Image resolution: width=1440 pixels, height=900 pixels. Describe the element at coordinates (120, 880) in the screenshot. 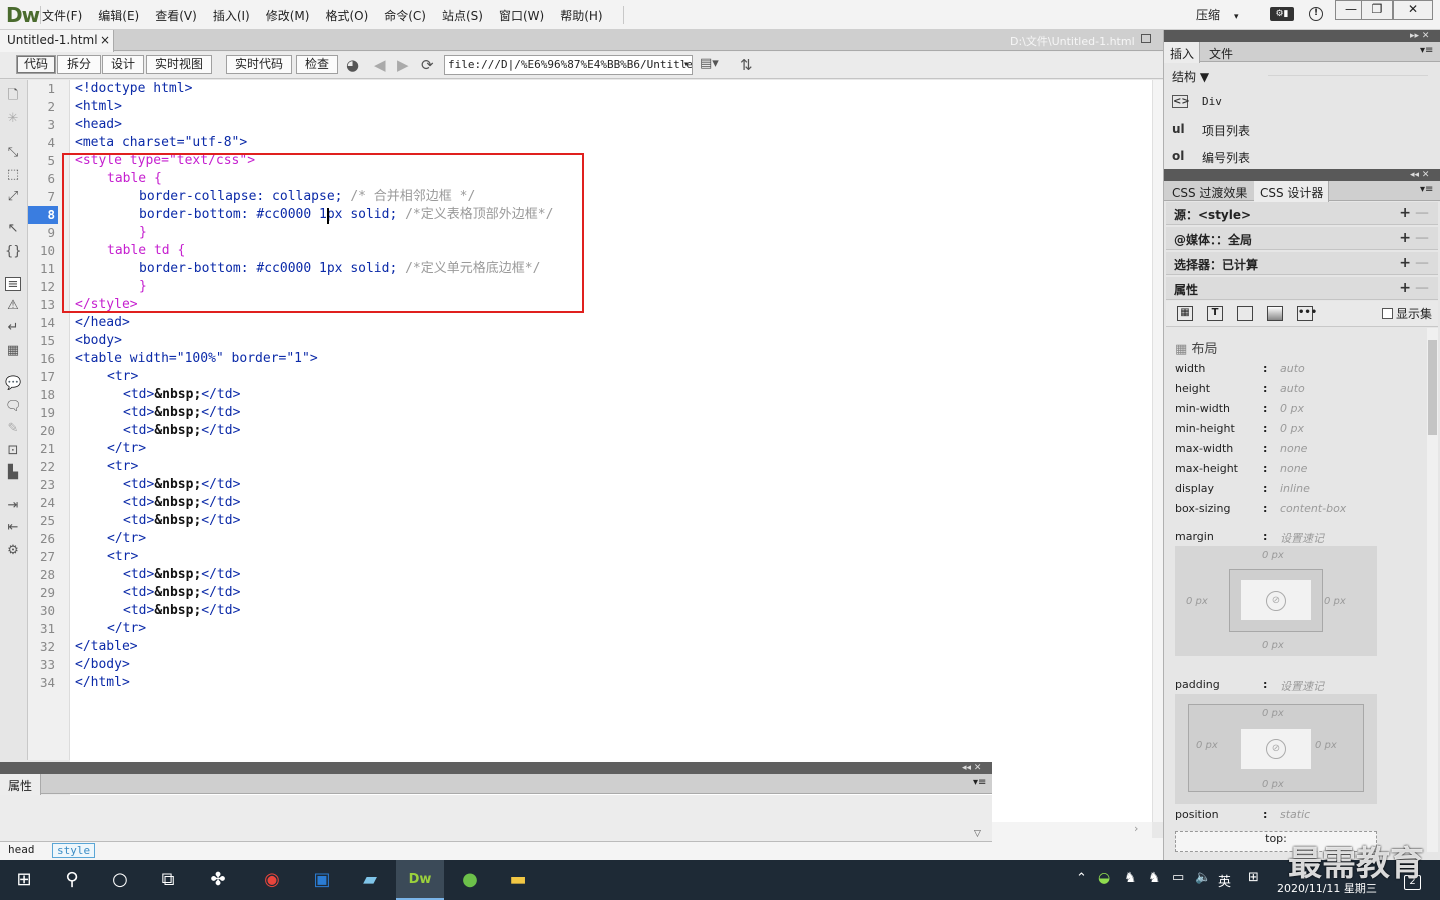

I see `cortana-icon: ○` at that location.